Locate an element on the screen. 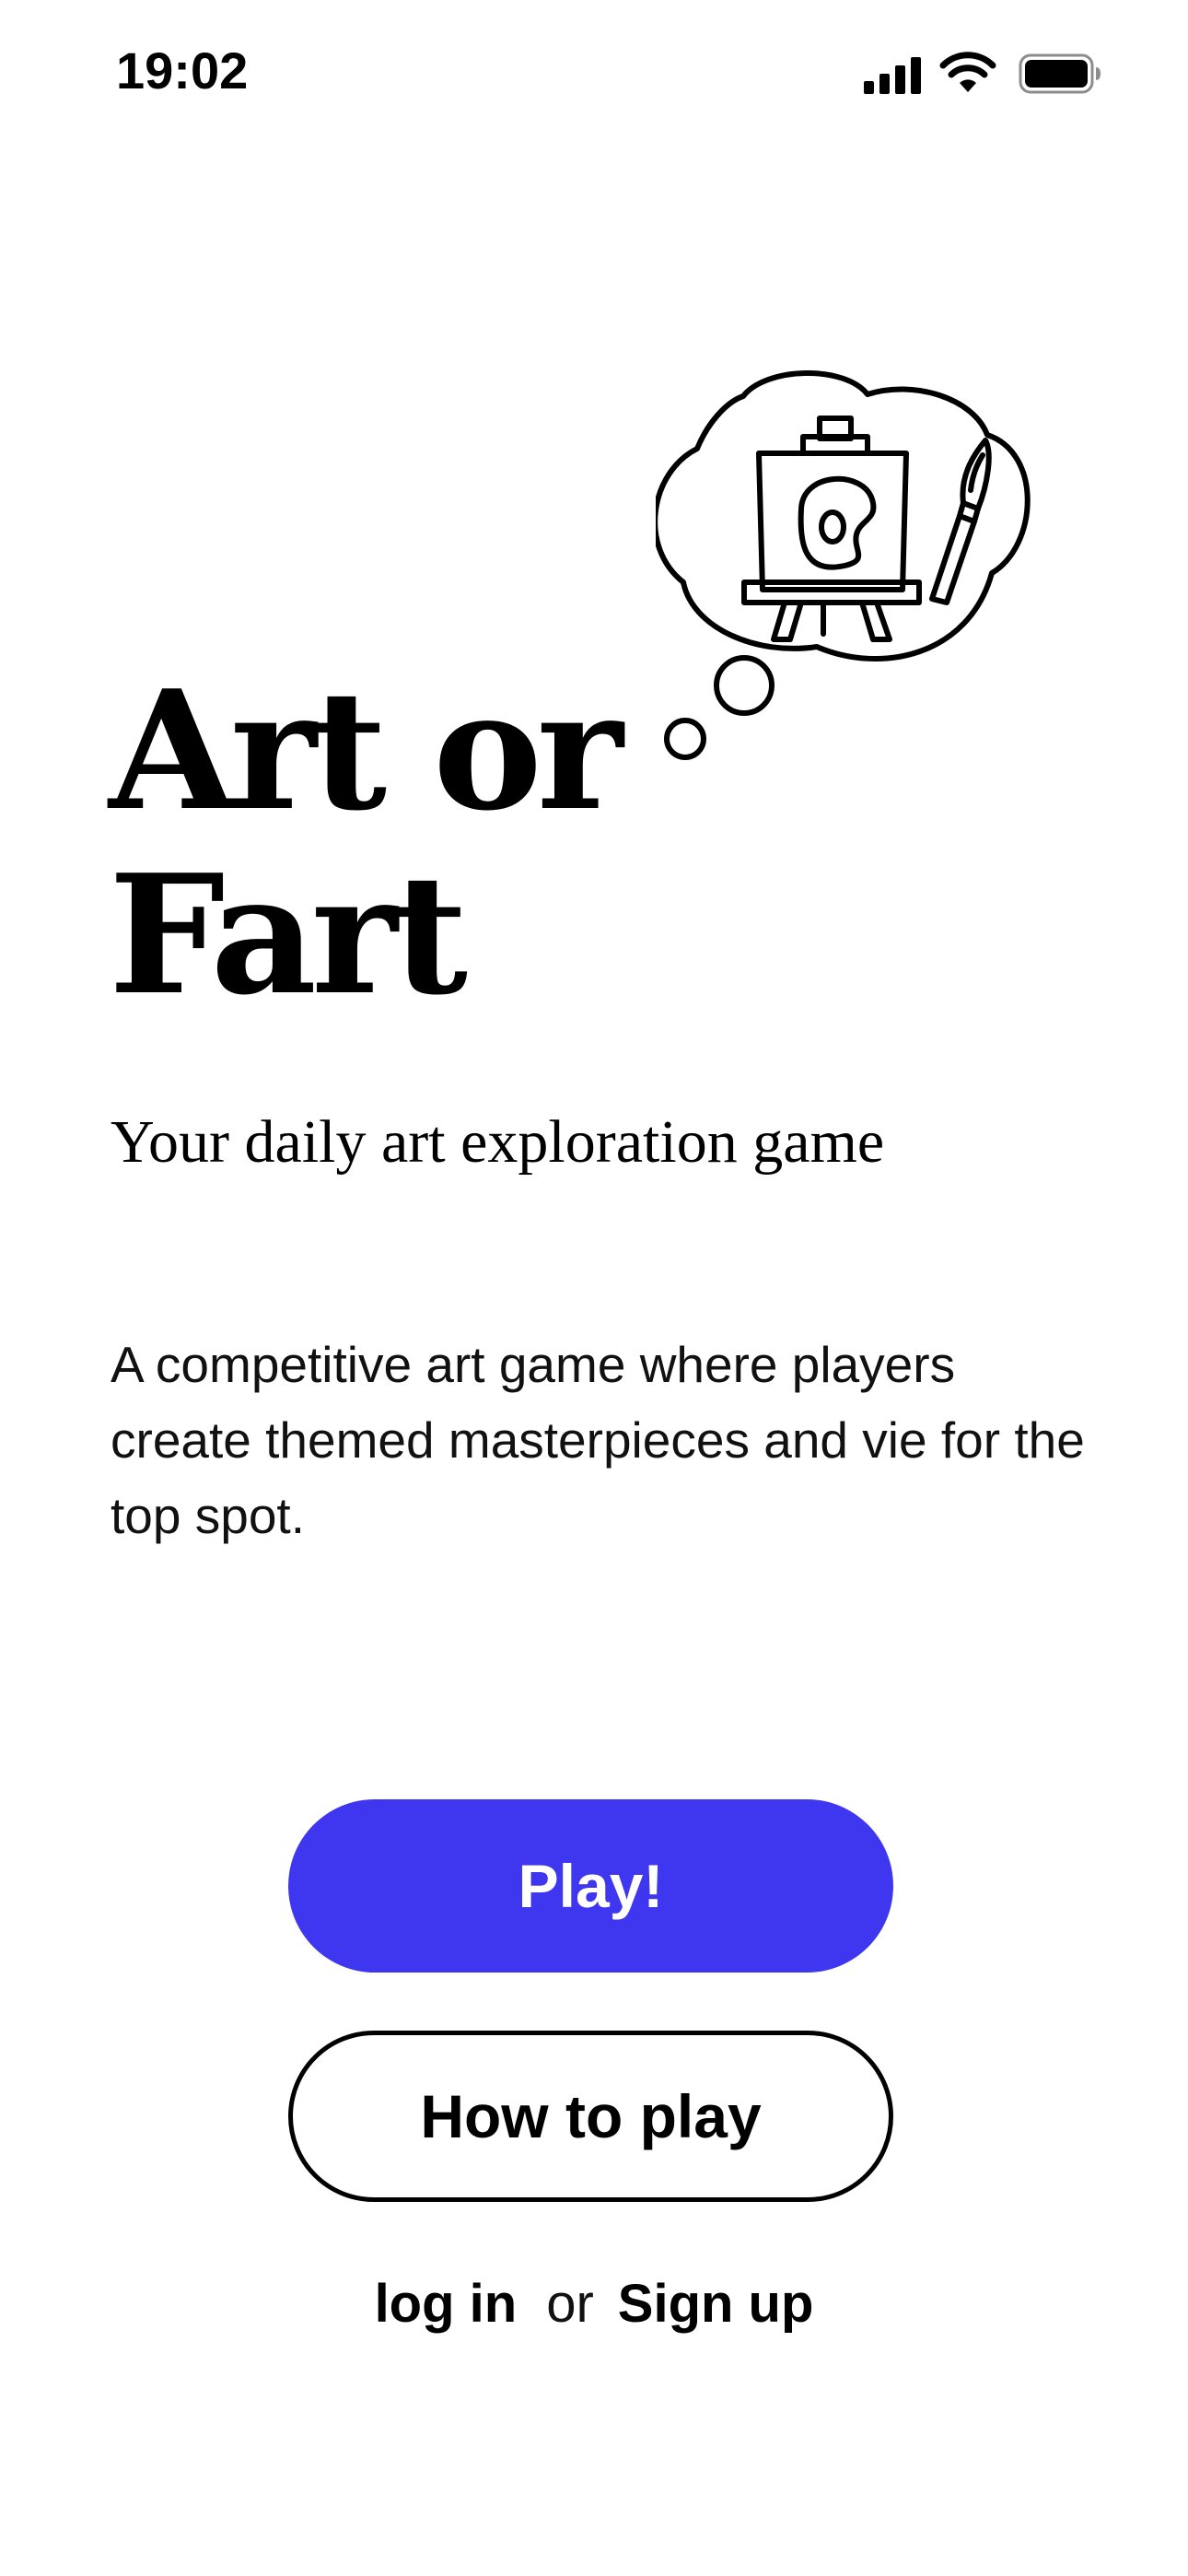 This screenshot has height=2576, width=1188. auth-row: log in or Sign up is located at coordinates (594, 2303).